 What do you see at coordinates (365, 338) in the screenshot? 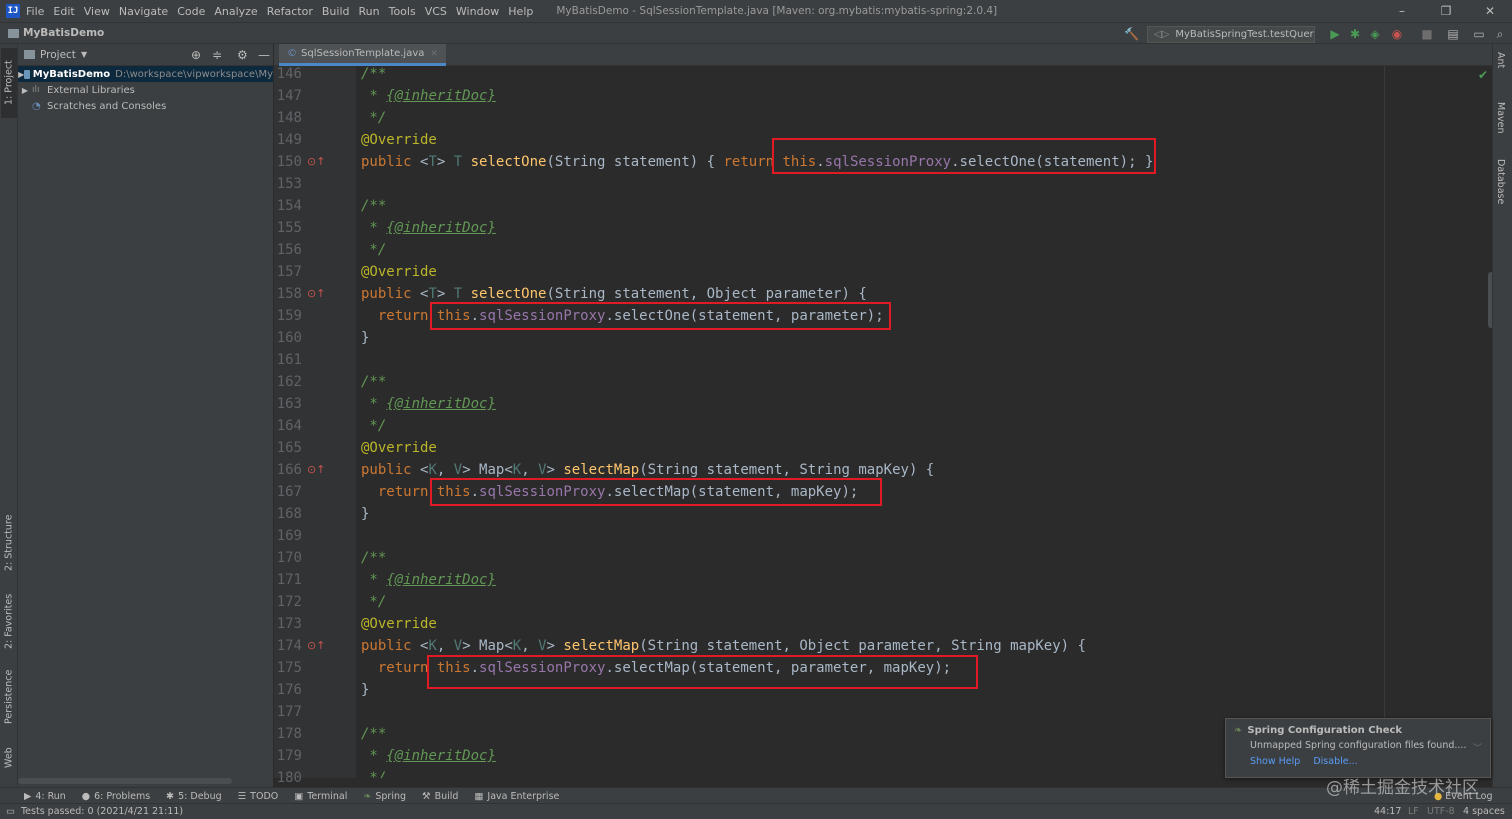
I see `code-line: }` at bounding box center [365, 338].